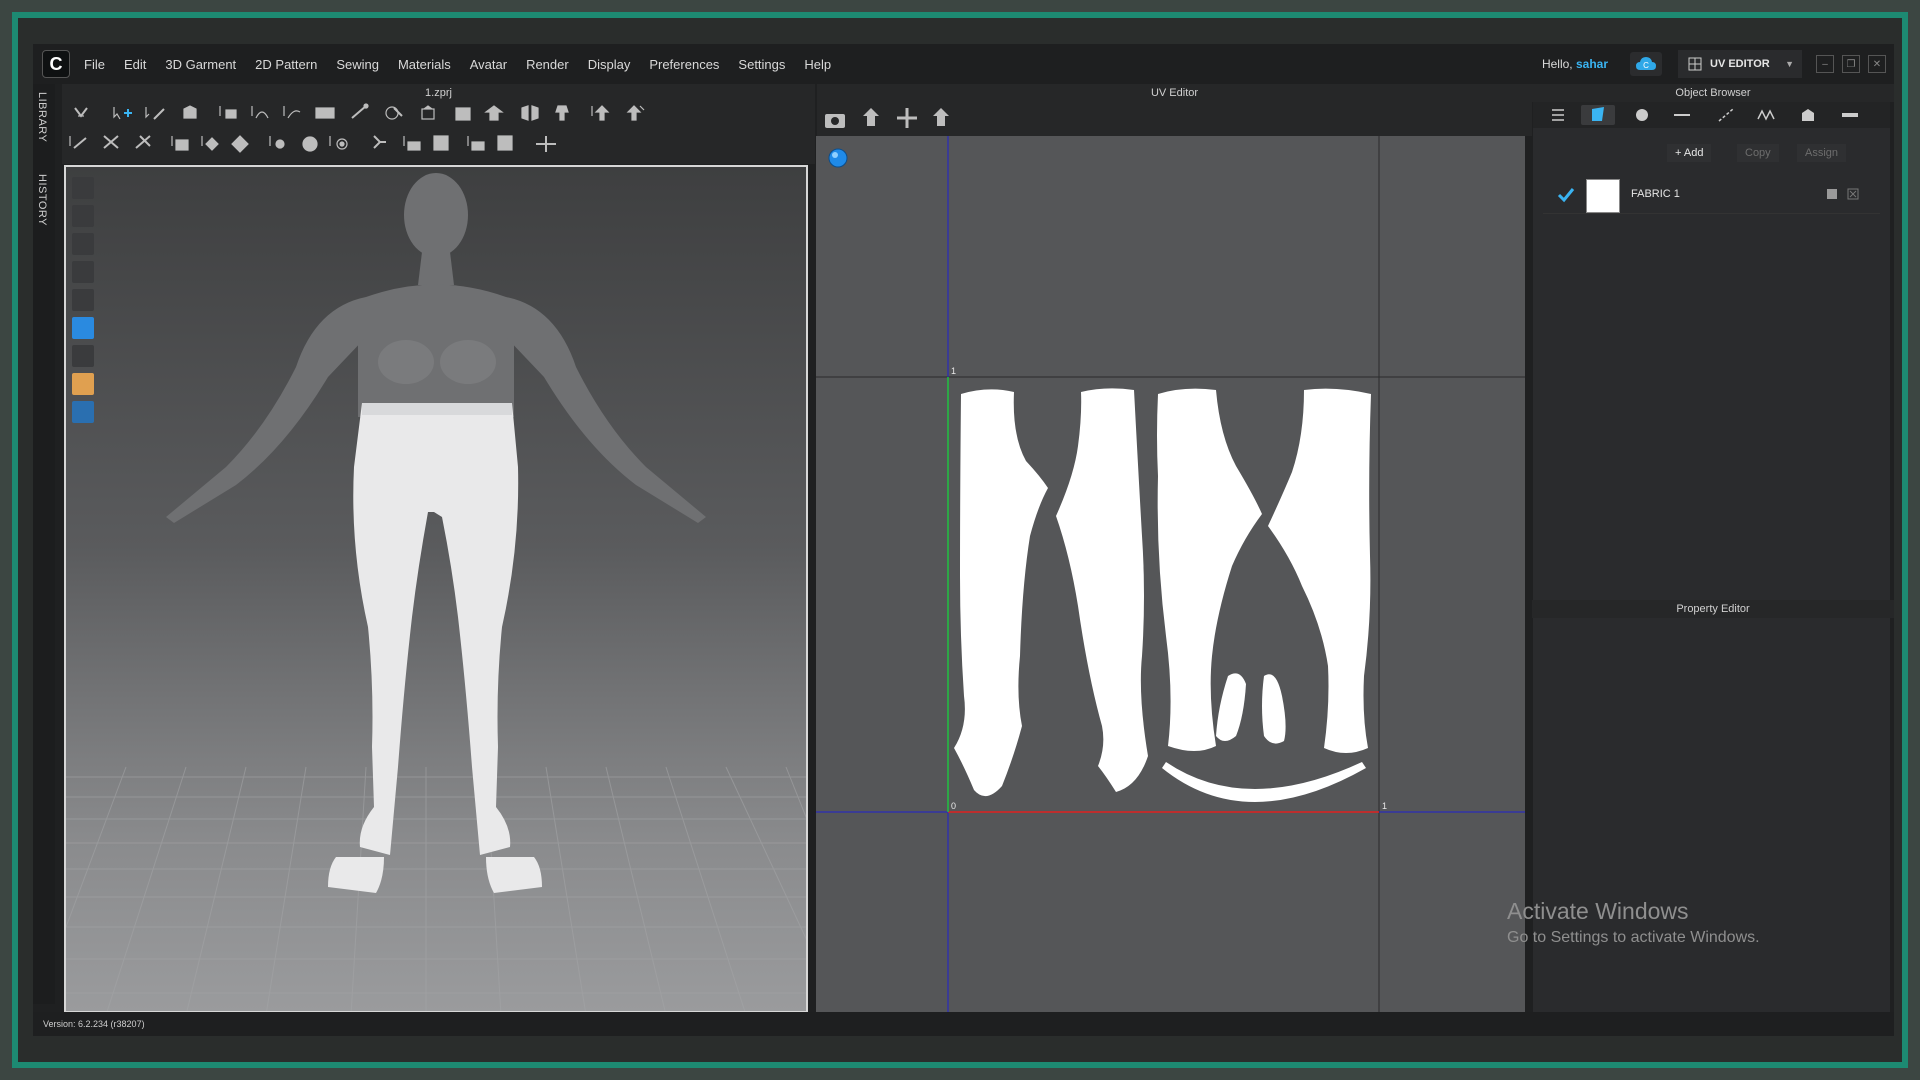  What do you see at coordinates (83, 300) in the screenshot?
I see `avatar-figure-icon` at bounding box center [83, 300].